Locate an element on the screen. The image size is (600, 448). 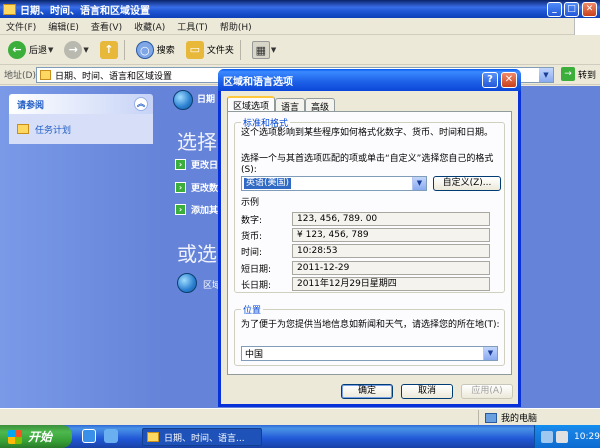
maximize-button: □ is located at coordinates (571, 9).